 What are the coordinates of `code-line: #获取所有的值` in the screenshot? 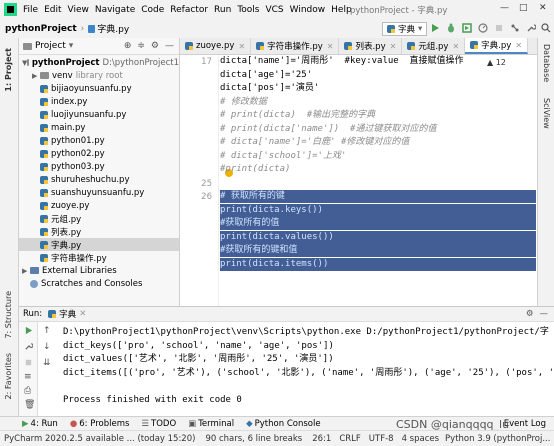 It's located at (249, 223).